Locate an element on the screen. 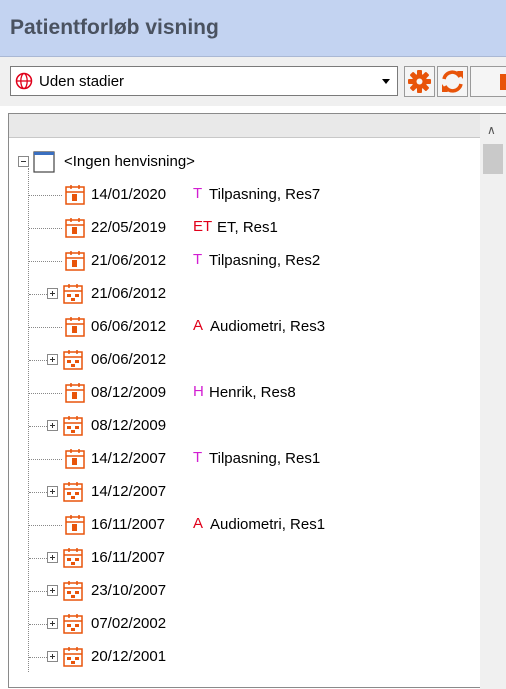  item-type-badge: ET is located at coordinates (203, 226).